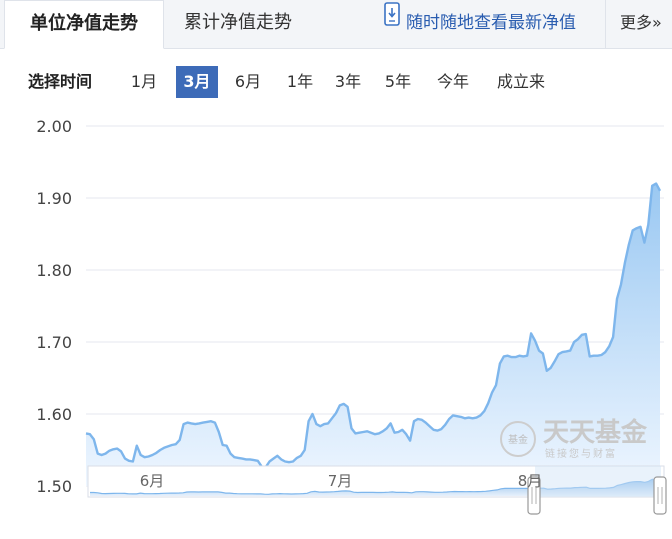  Describe the element at coordinates (152, 481) in the screenshot. I see `navigator-label-june: 6月` at that location.